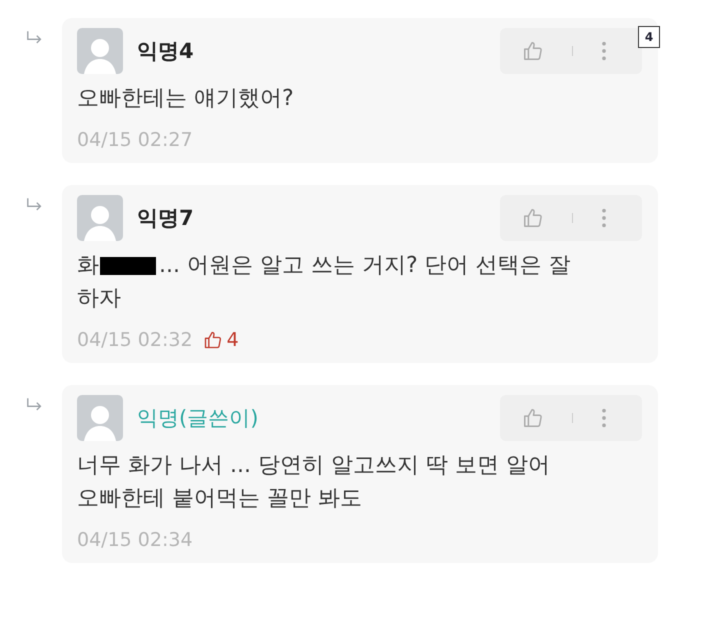  I want to click on like-count: 4, so click(232, 340).